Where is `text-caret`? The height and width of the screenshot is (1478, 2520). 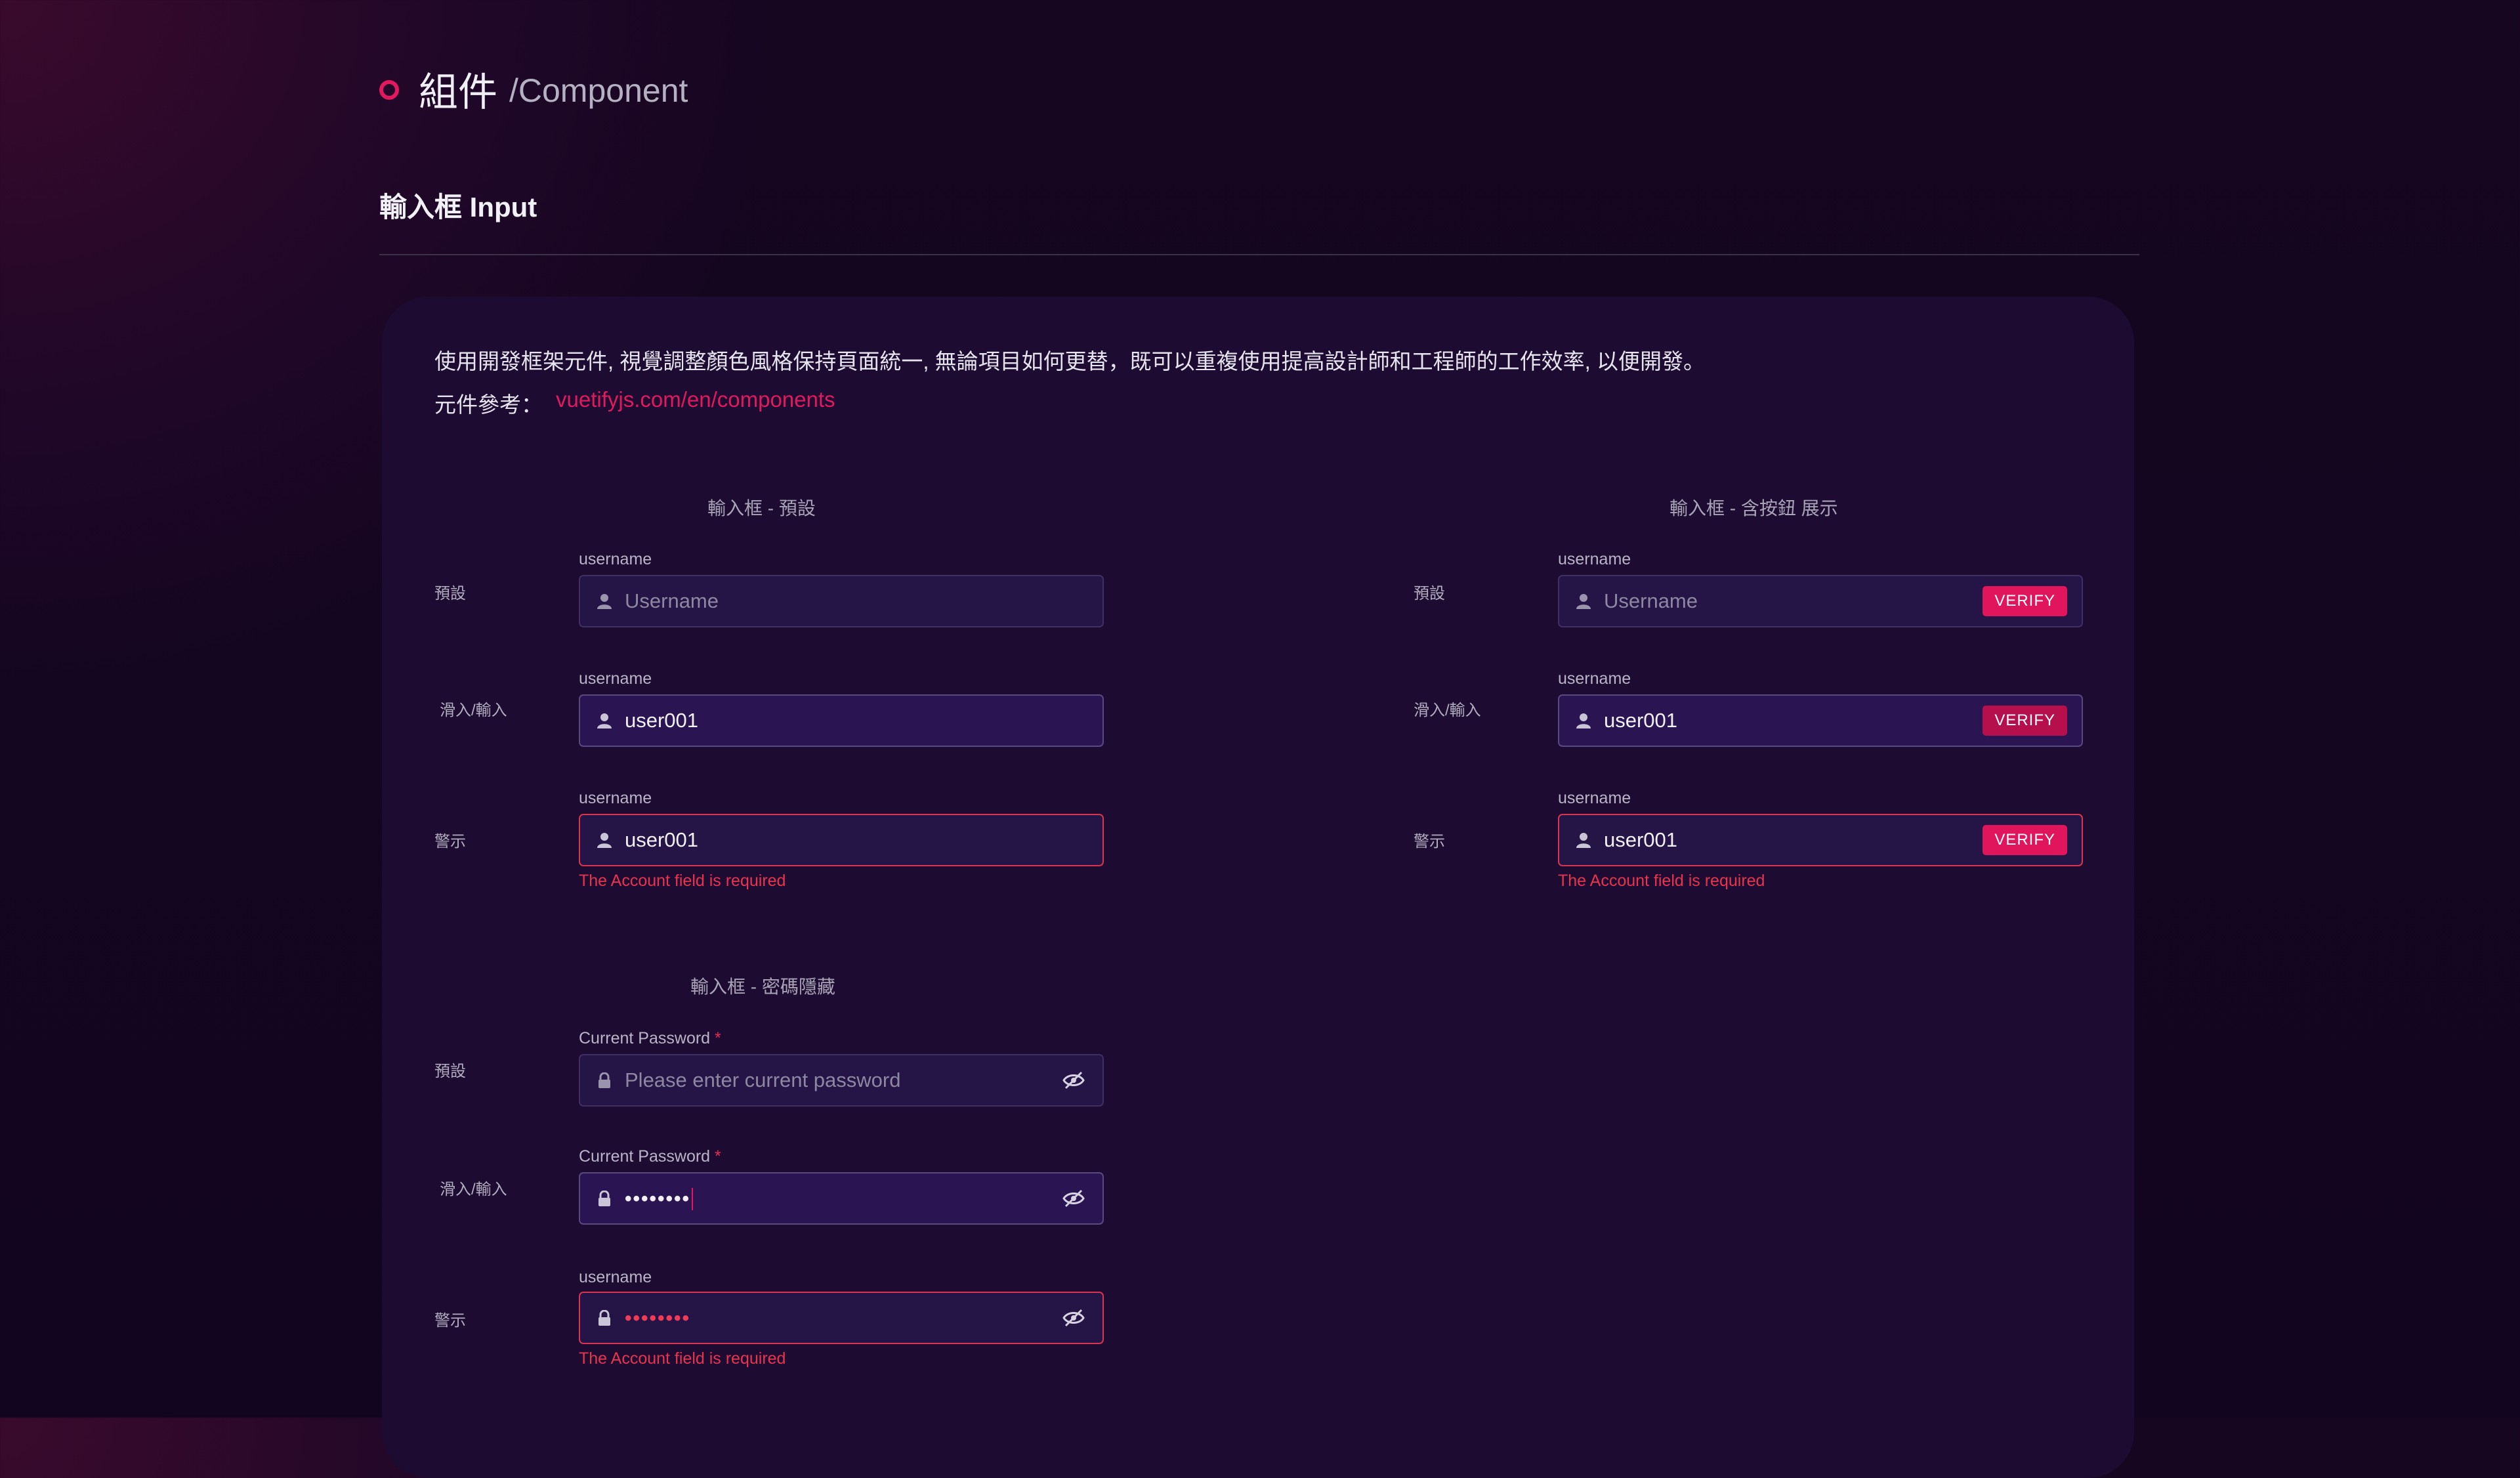
text-caret is located at coordinates (693, 1199).